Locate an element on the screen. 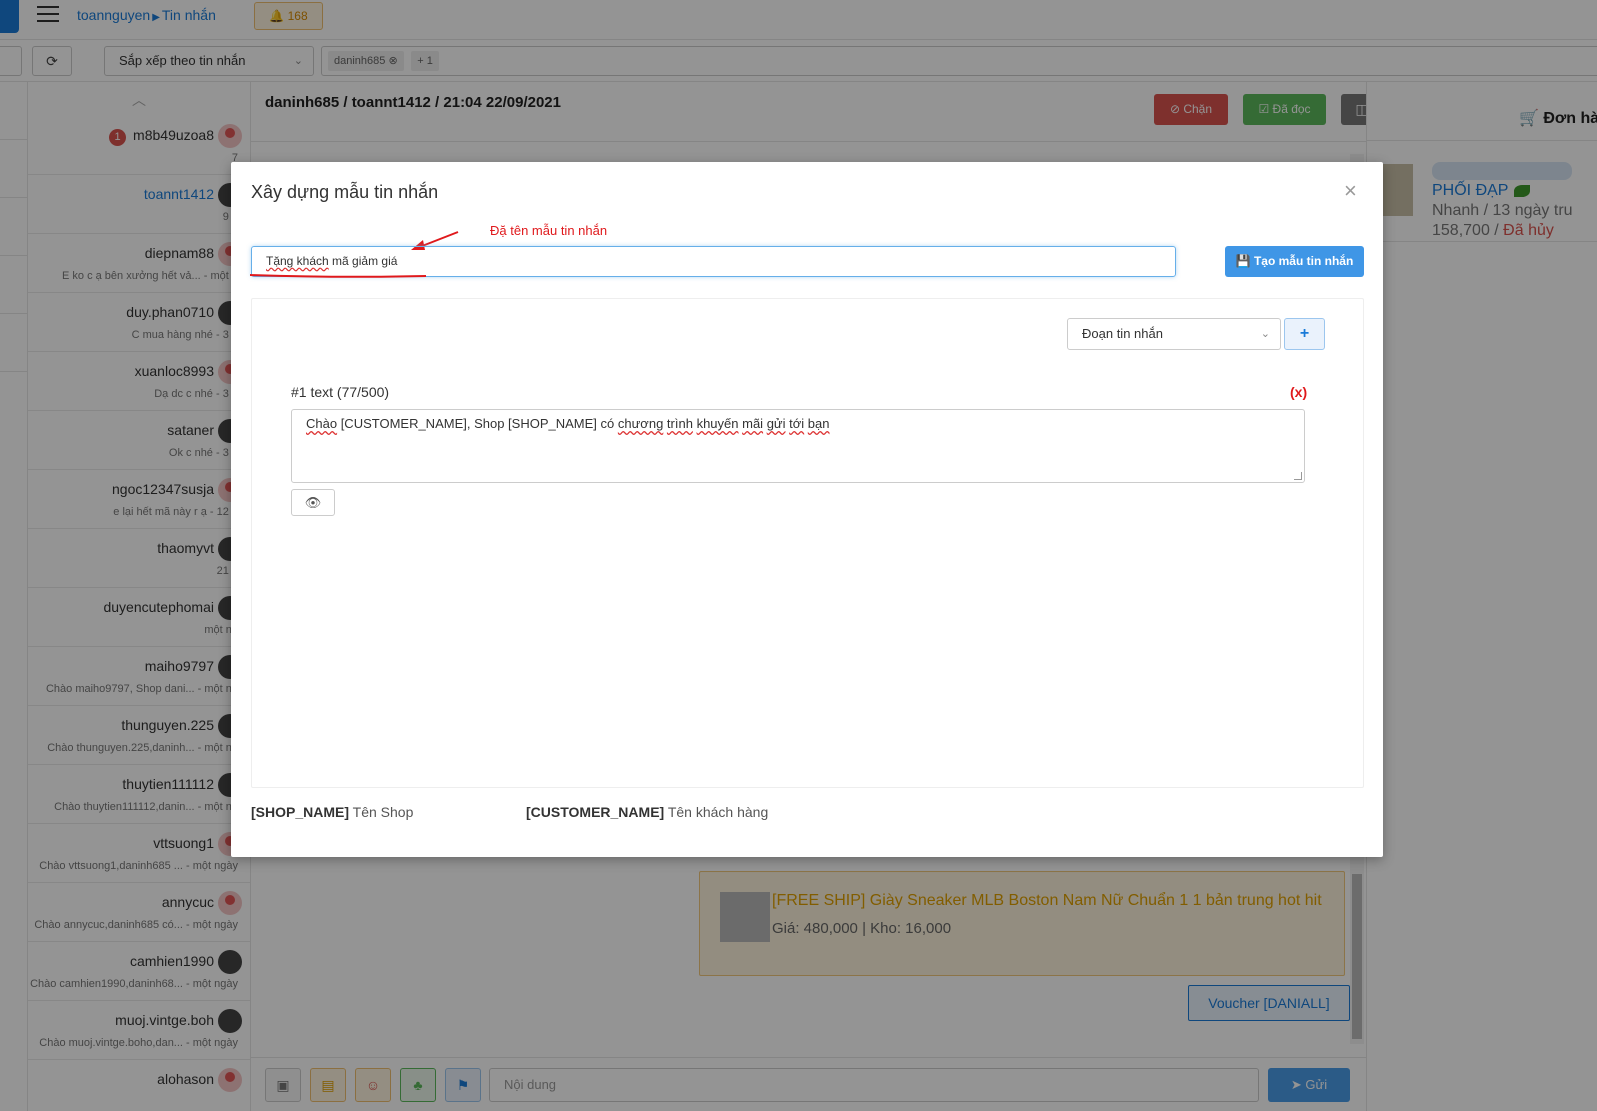 Image resolution: width=1597 pixels, height=1111 pixels. close-icon: × is located at coordinates (1350, 191).